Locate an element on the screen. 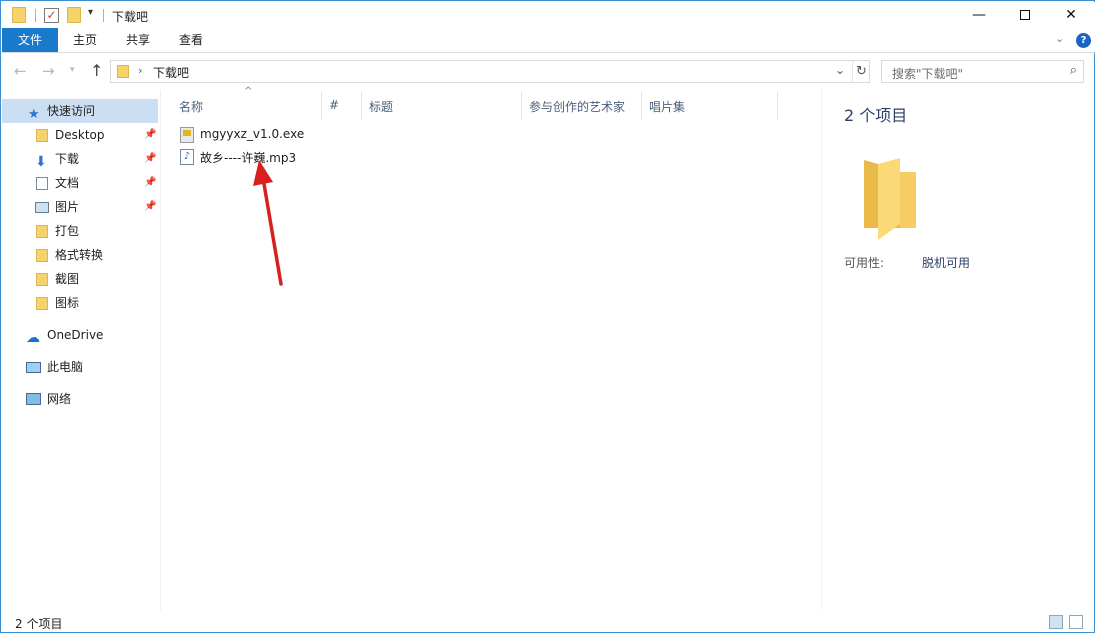 The image size is (1095, 633). availability-value: 脱机可用 is located at coordinates (946, 263).